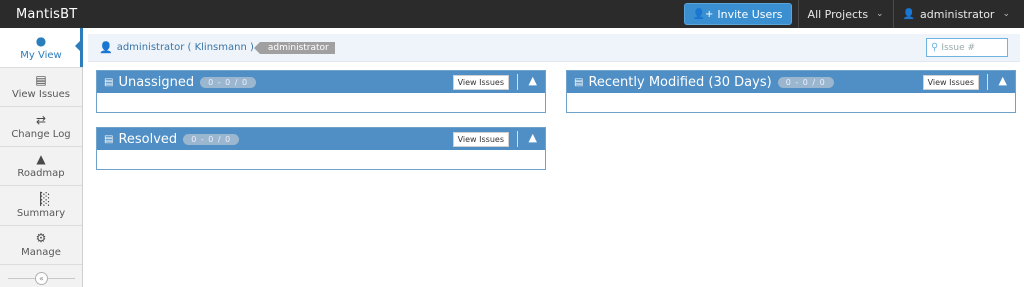  Describe the element at coordinates (41, 253) in the screenshot. I see `sidebar-item-label: Manage` at that location.